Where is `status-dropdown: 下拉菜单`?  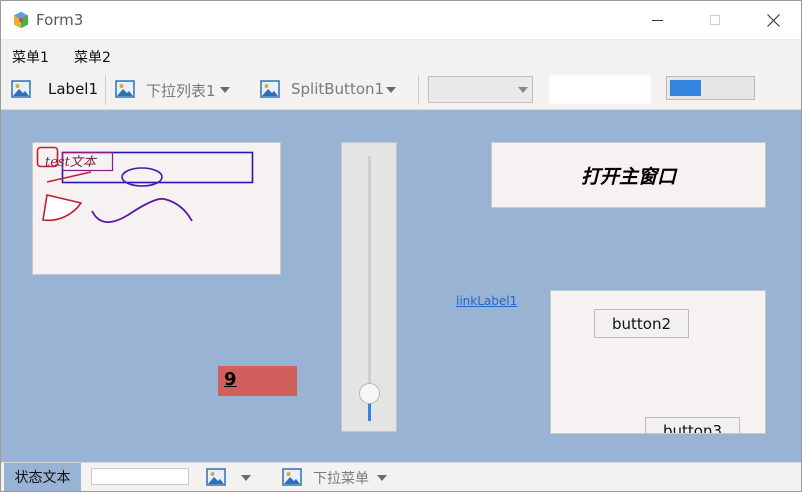 status-dropdown: 下拉菜单 is located at coordinates (341, 478).